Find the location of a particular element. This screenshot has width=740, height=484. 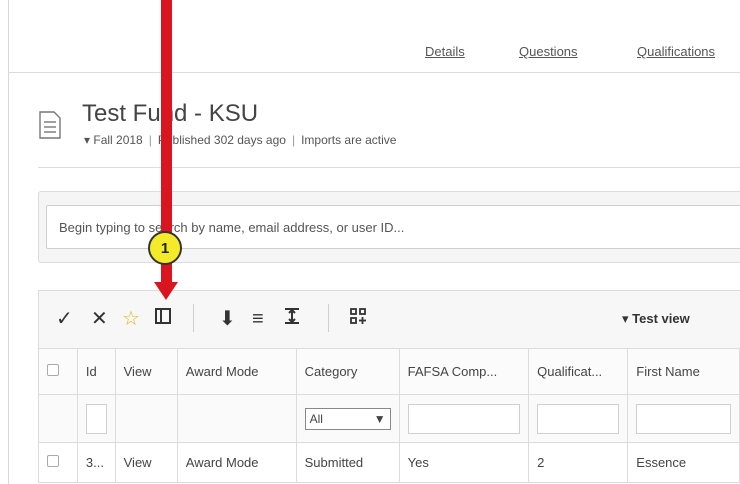

select-all-checkbox is located at coordinates (53, 370).